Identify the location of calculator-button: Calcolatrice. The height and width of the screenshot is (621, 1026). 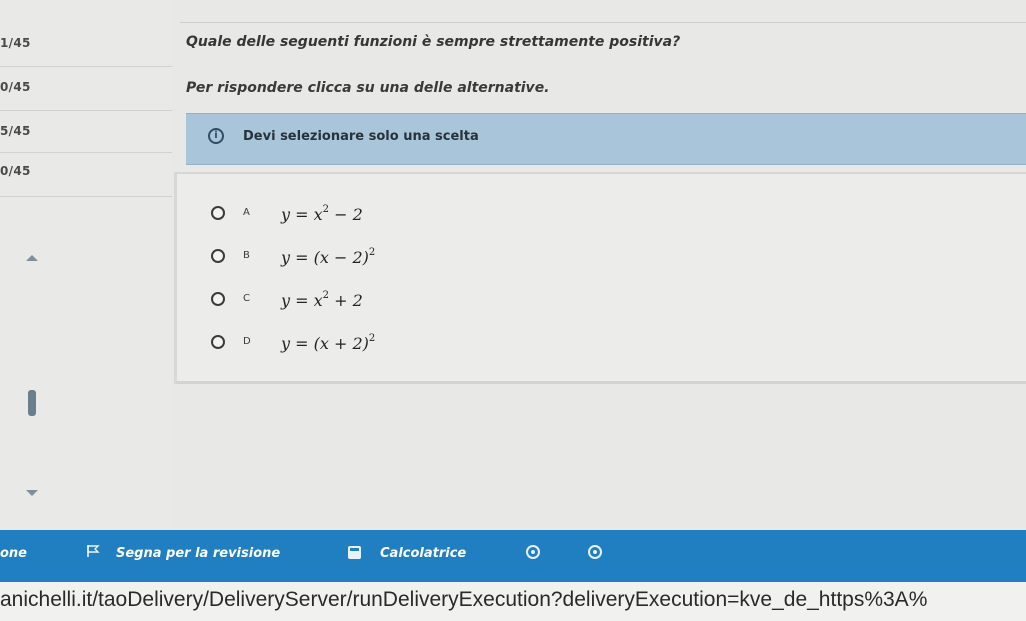
(423, 553).